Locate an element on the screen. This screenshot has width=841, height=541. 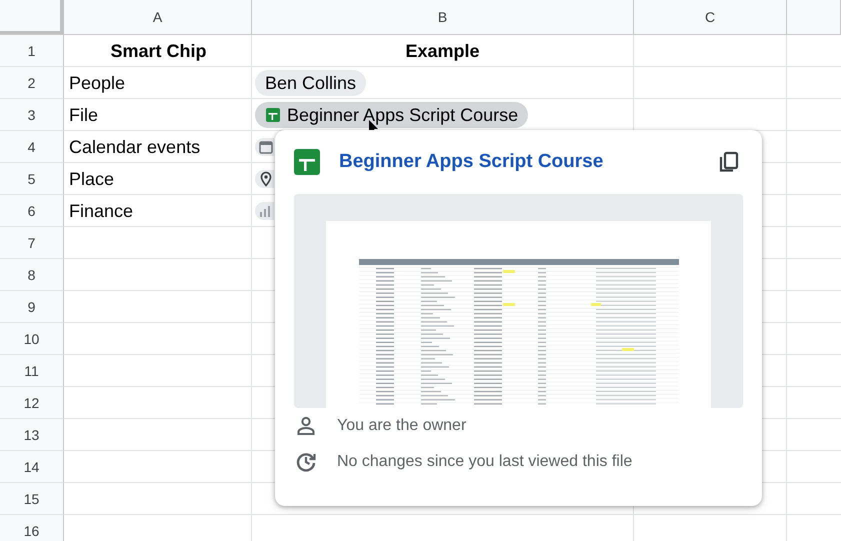
location-pin-icon is located at coordinates (266, 179).